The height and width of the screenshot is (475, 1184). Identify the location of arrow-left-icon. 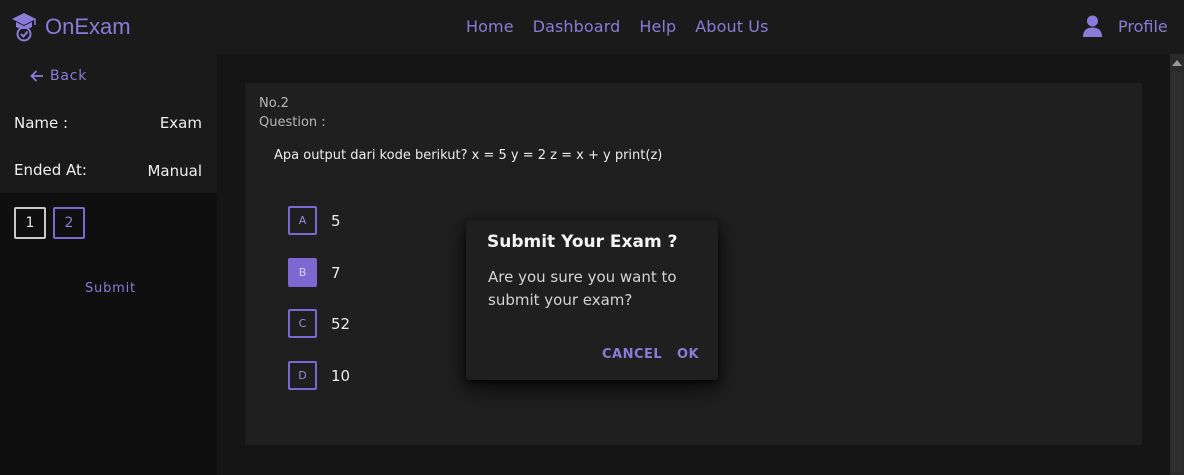
(36, 76).